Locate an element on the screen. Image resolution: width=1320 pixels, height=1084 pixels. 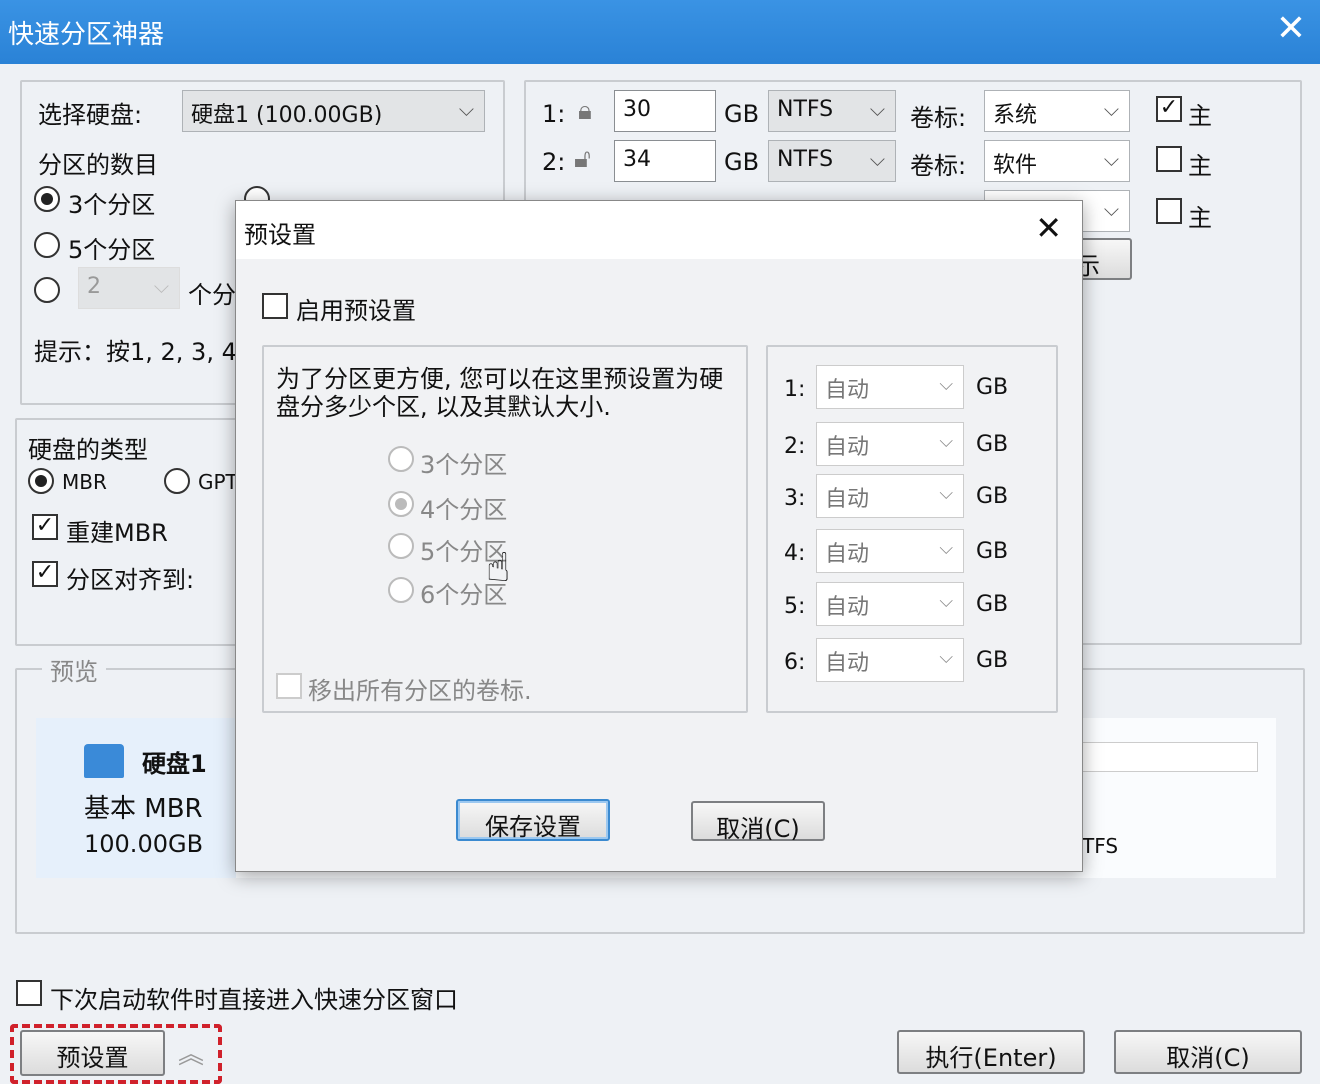
radio-label: 4个分区 is located at coordinates (464, 510).